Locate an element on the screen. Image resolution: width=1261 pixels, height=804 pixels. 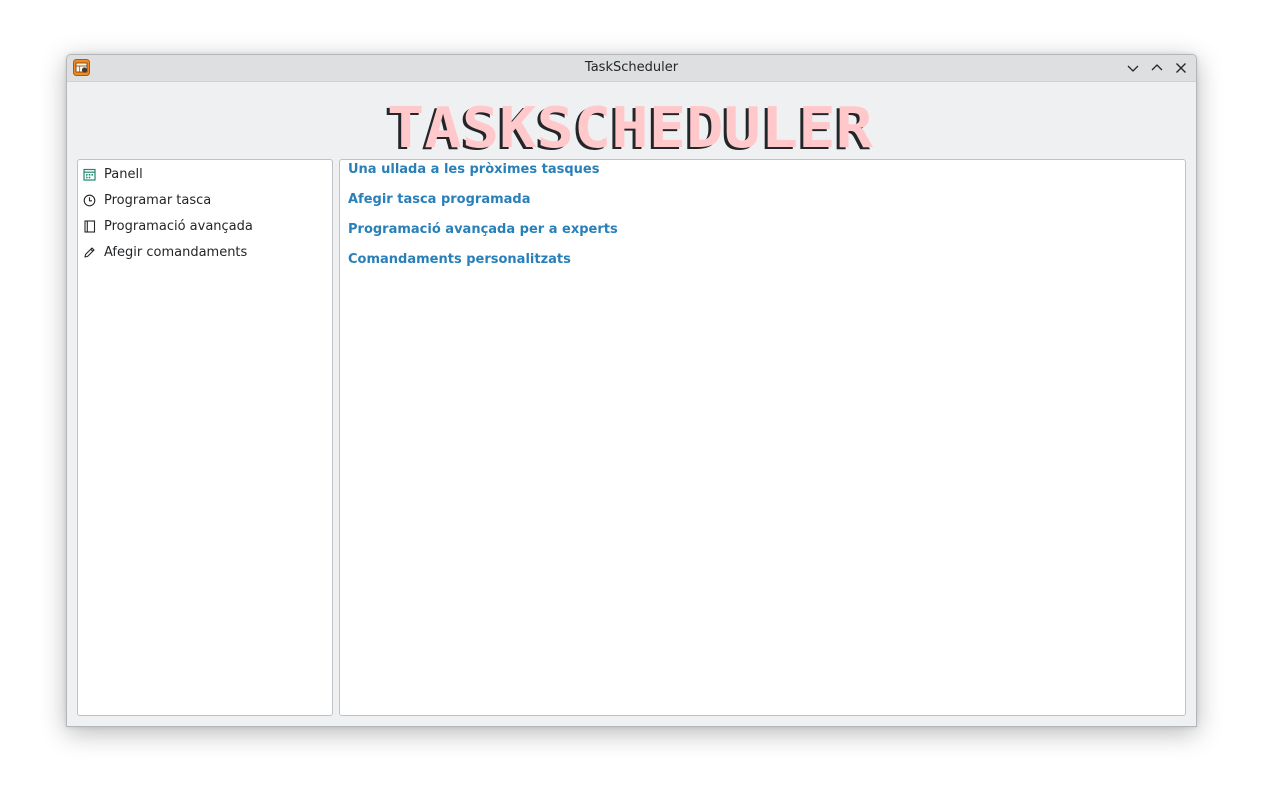
notebook-icon is located at coordinates (90, 226).